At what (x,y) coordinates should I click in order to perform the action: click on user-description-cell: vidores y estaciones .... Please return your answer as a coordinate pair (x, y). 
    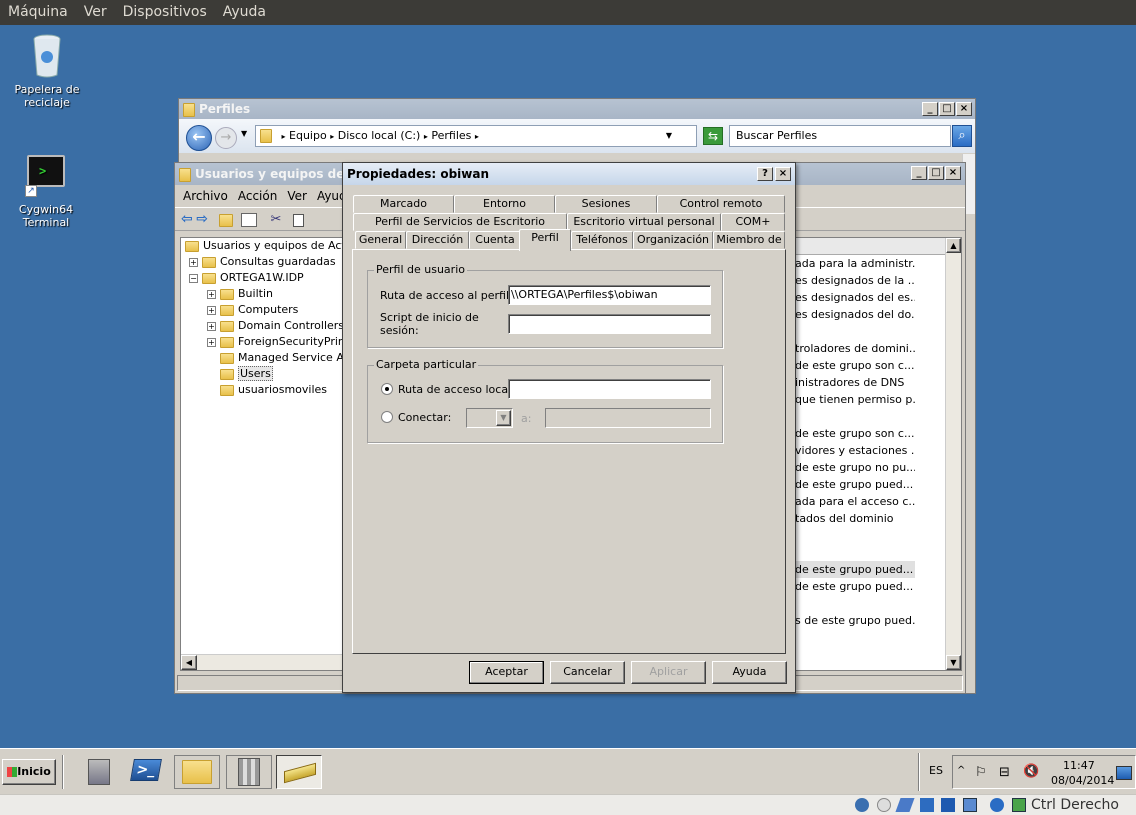
    Looking at the image, I should click on (855, 450).